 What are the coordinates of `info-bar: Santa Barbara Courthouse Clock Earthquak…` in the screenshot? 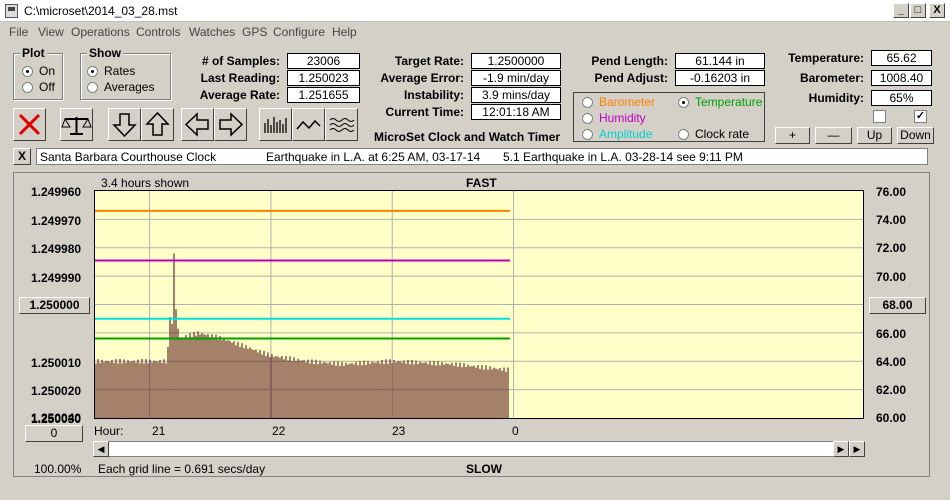 It's located at (482, 156).